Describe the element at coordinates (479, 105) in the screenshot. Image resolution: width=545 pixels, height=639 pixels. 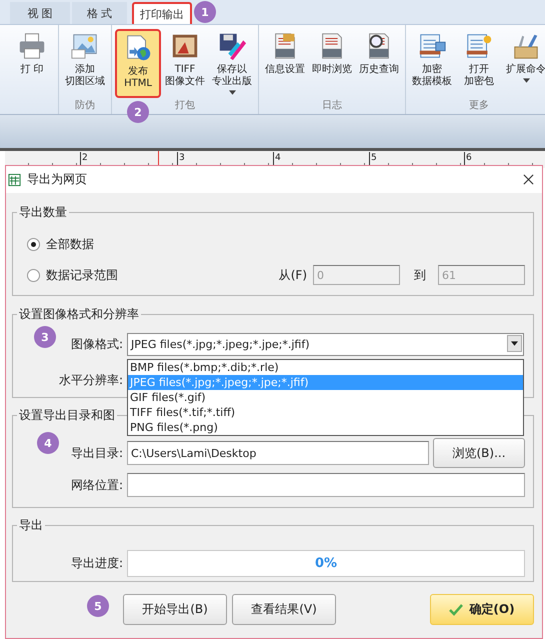
I see `group-label: 更多` at that location.